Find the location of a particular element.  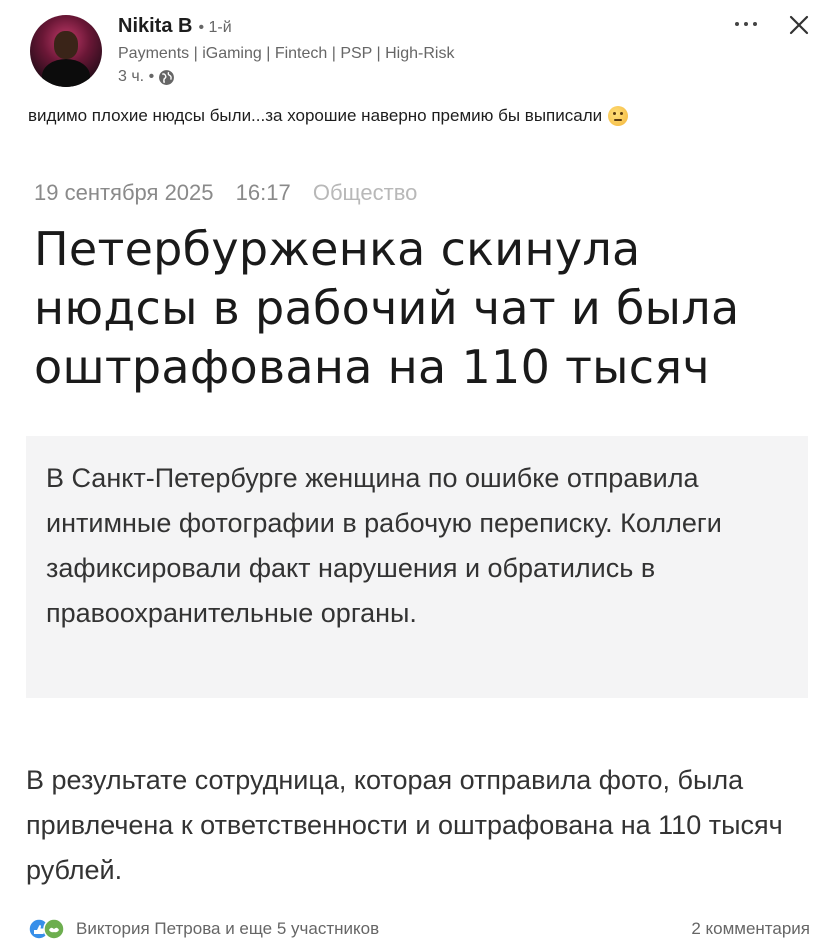

article-category: Общество is located at coordinates (365, 192).